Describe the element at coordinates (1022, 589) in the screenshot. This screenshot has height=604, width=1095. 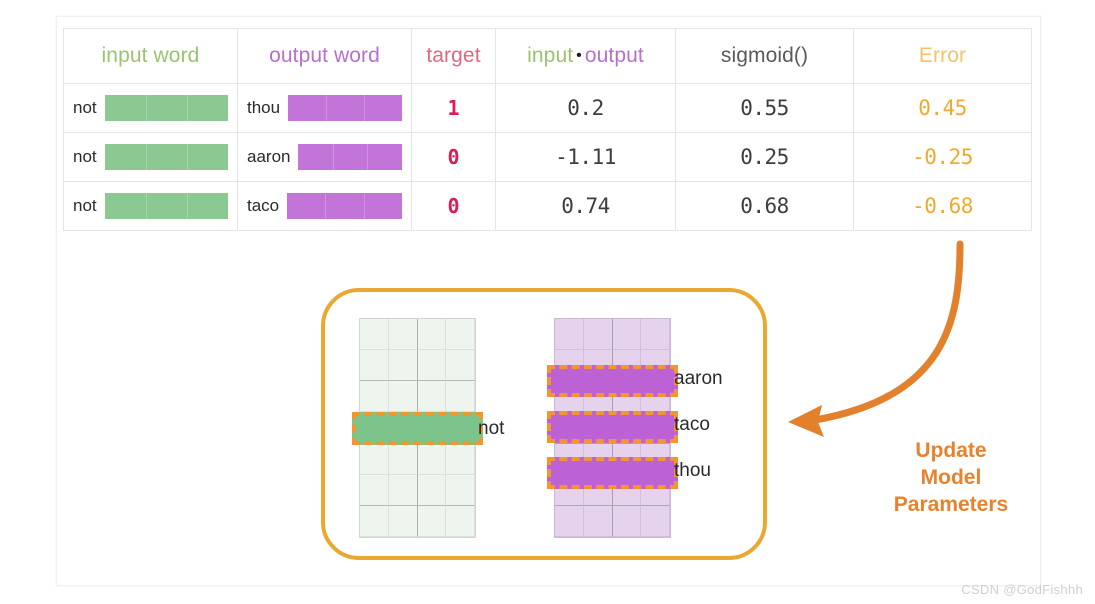
I see `watermark: CSDN @GodFishhh` at that location.